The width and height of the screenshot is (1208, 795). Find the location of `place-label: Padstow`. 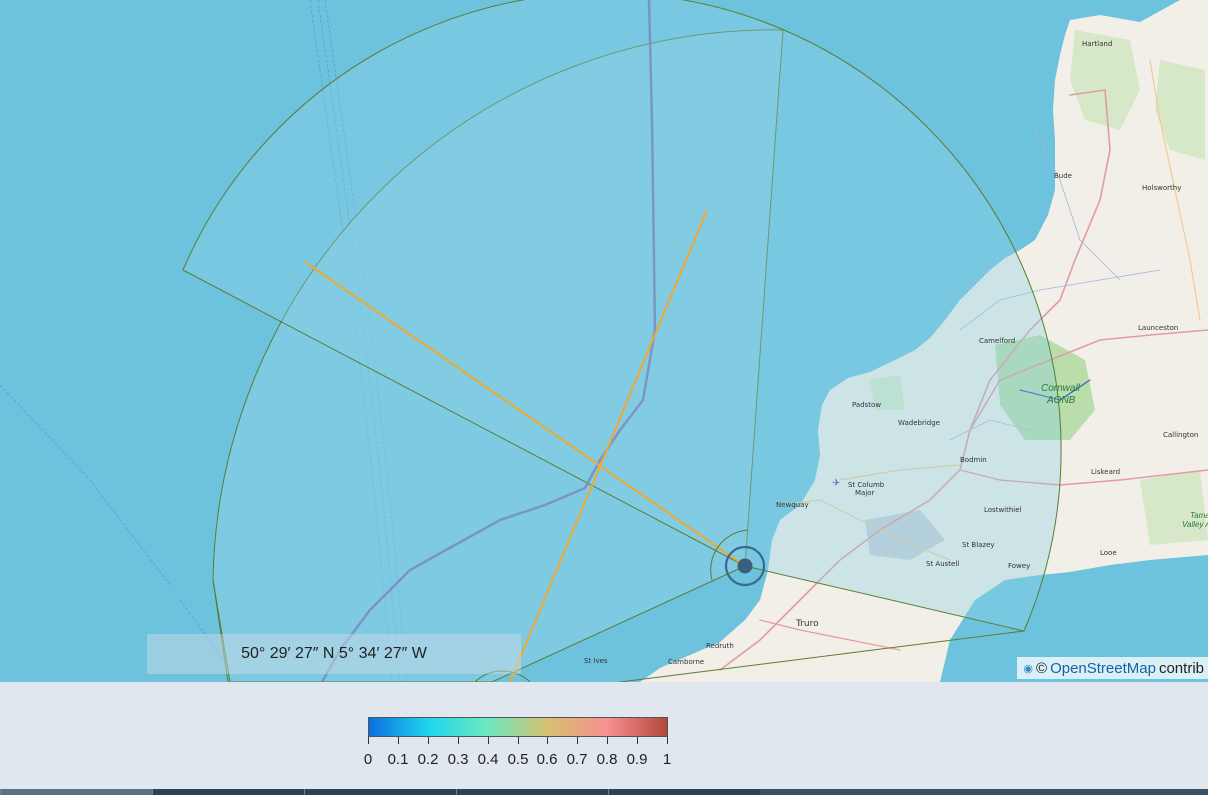

place-label: Padstow is located at coordinates (866, 405).